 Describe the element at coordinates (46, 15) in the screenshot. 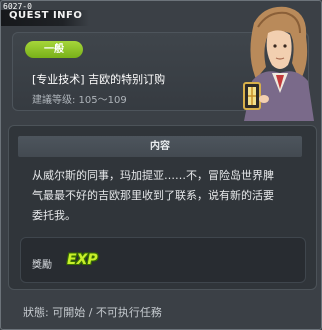

I see `window-title: QUEST INFO` at that location.